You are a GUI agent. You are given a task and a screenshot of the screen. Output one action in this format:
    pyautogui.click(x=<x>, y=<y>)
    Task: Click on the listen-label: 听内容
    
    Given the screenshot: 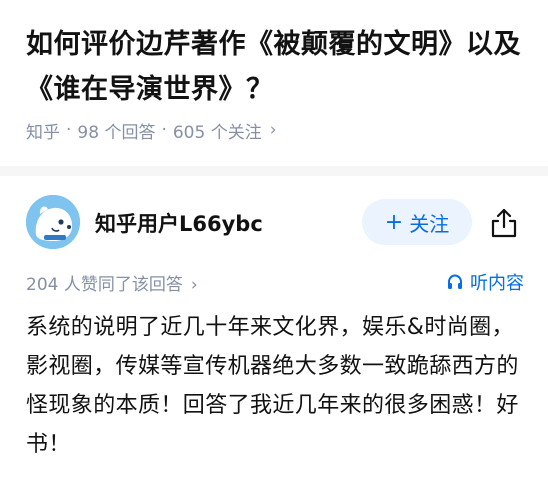 What is the action you would take?
    pyautogui.click(x=497, y=283)
    